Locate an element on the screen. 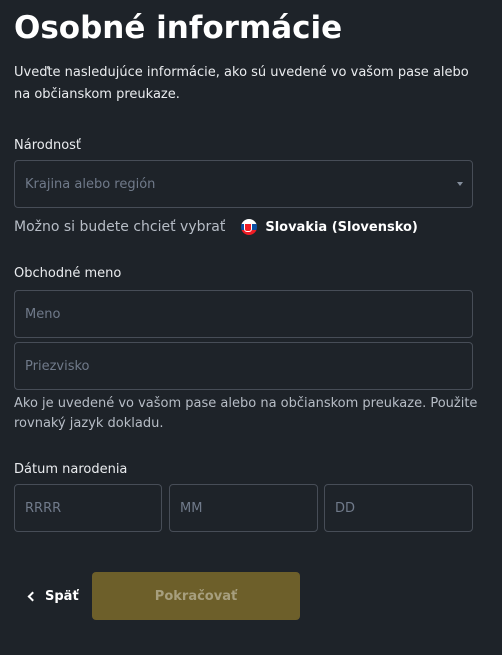  birth-date-label: Dátum narodenia is located at coordinates (71, 469).